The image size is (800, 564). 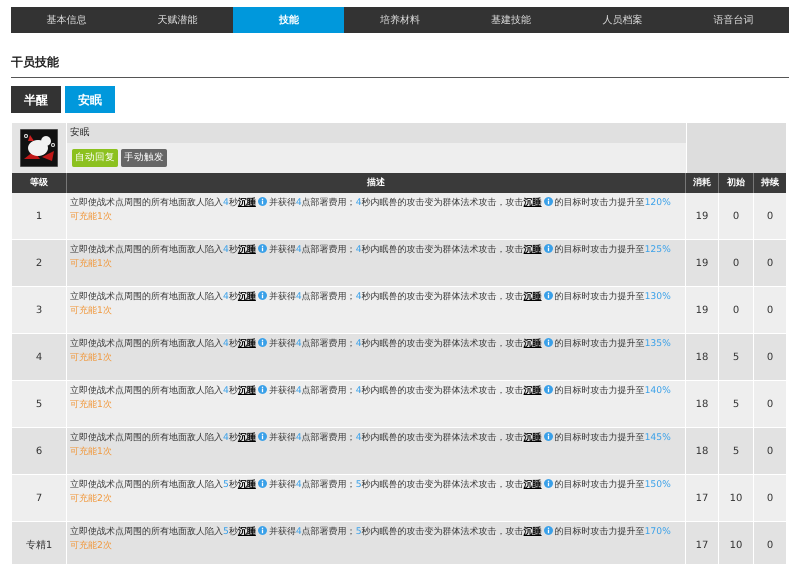 What do you see at coordinates (733, 20) in the screenshot?
I see `nav-tab: 语音台词` at bounding box center [733, 20].